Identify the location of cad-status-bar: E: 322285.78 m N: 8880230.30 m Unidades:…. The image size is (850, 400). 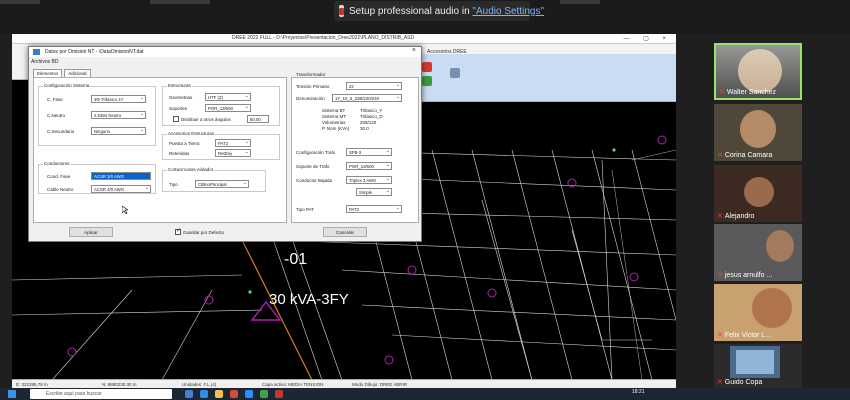
(344, 383).